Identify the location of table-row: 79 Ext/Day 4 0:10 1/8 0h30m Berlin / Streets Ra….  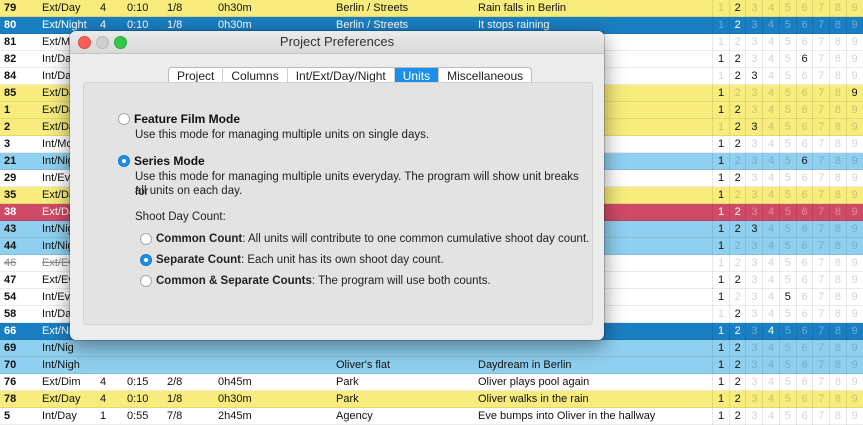
(431, 8).